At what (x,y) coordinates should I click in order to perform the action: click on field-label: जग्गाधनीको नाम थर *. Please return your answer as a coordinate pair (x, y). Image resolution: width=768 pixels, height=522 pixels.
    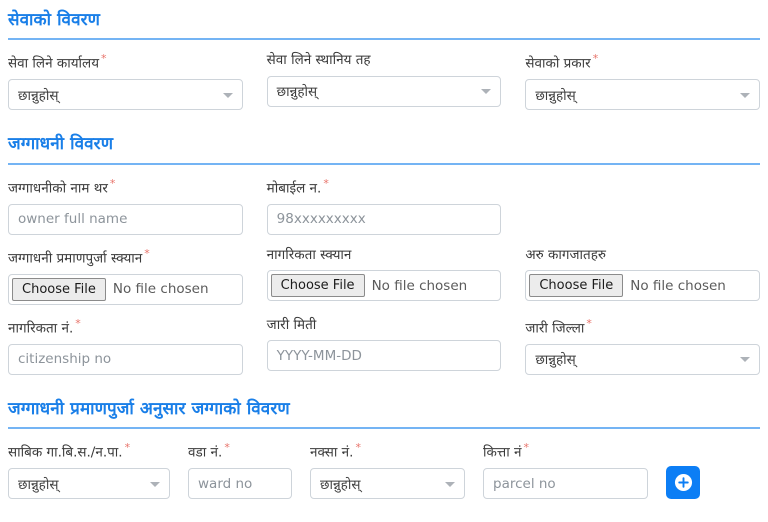
    Looking at the image, I should click on (62, 186).